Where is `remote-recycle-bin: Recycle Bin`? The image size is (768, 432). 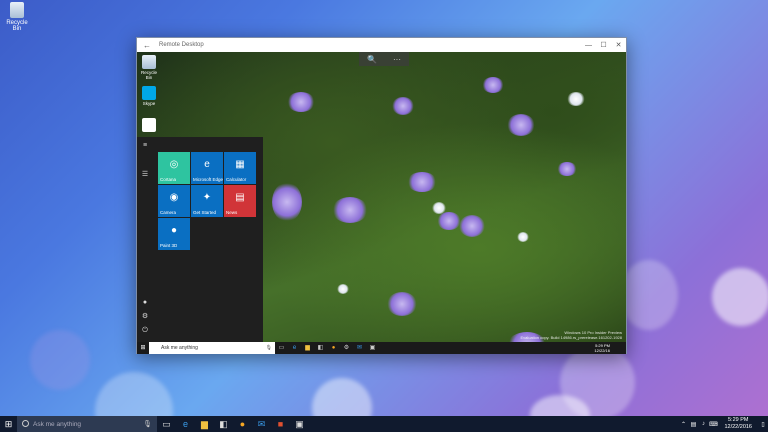 remote-recycle-bin: Recycle Bin is located at coordinates (149, 67).